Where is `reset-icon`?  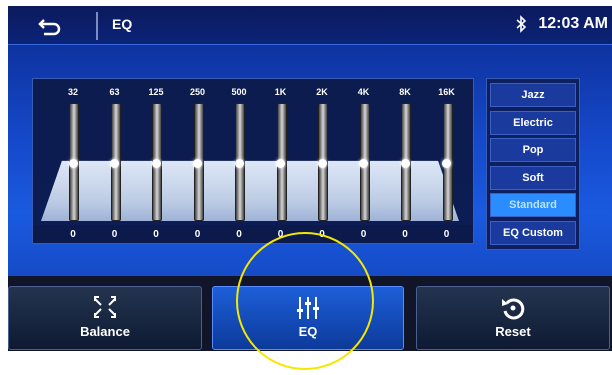
reset-icon is located at coordinates (513, 309).